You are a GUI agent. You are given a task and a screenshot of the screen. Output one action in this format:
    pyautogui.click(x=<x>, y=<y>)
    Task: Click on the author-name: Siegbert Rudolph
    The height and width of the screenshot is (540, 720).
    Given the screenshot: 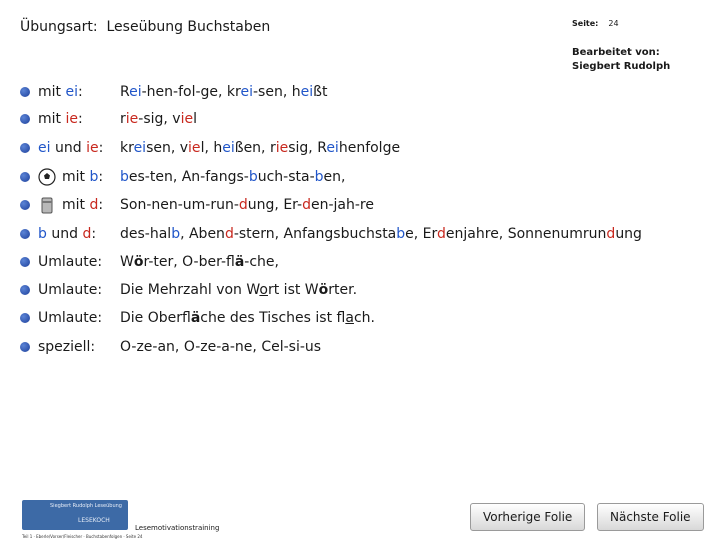 What is the action you would take?
    pyautogui.click(x=621, y=66)
    